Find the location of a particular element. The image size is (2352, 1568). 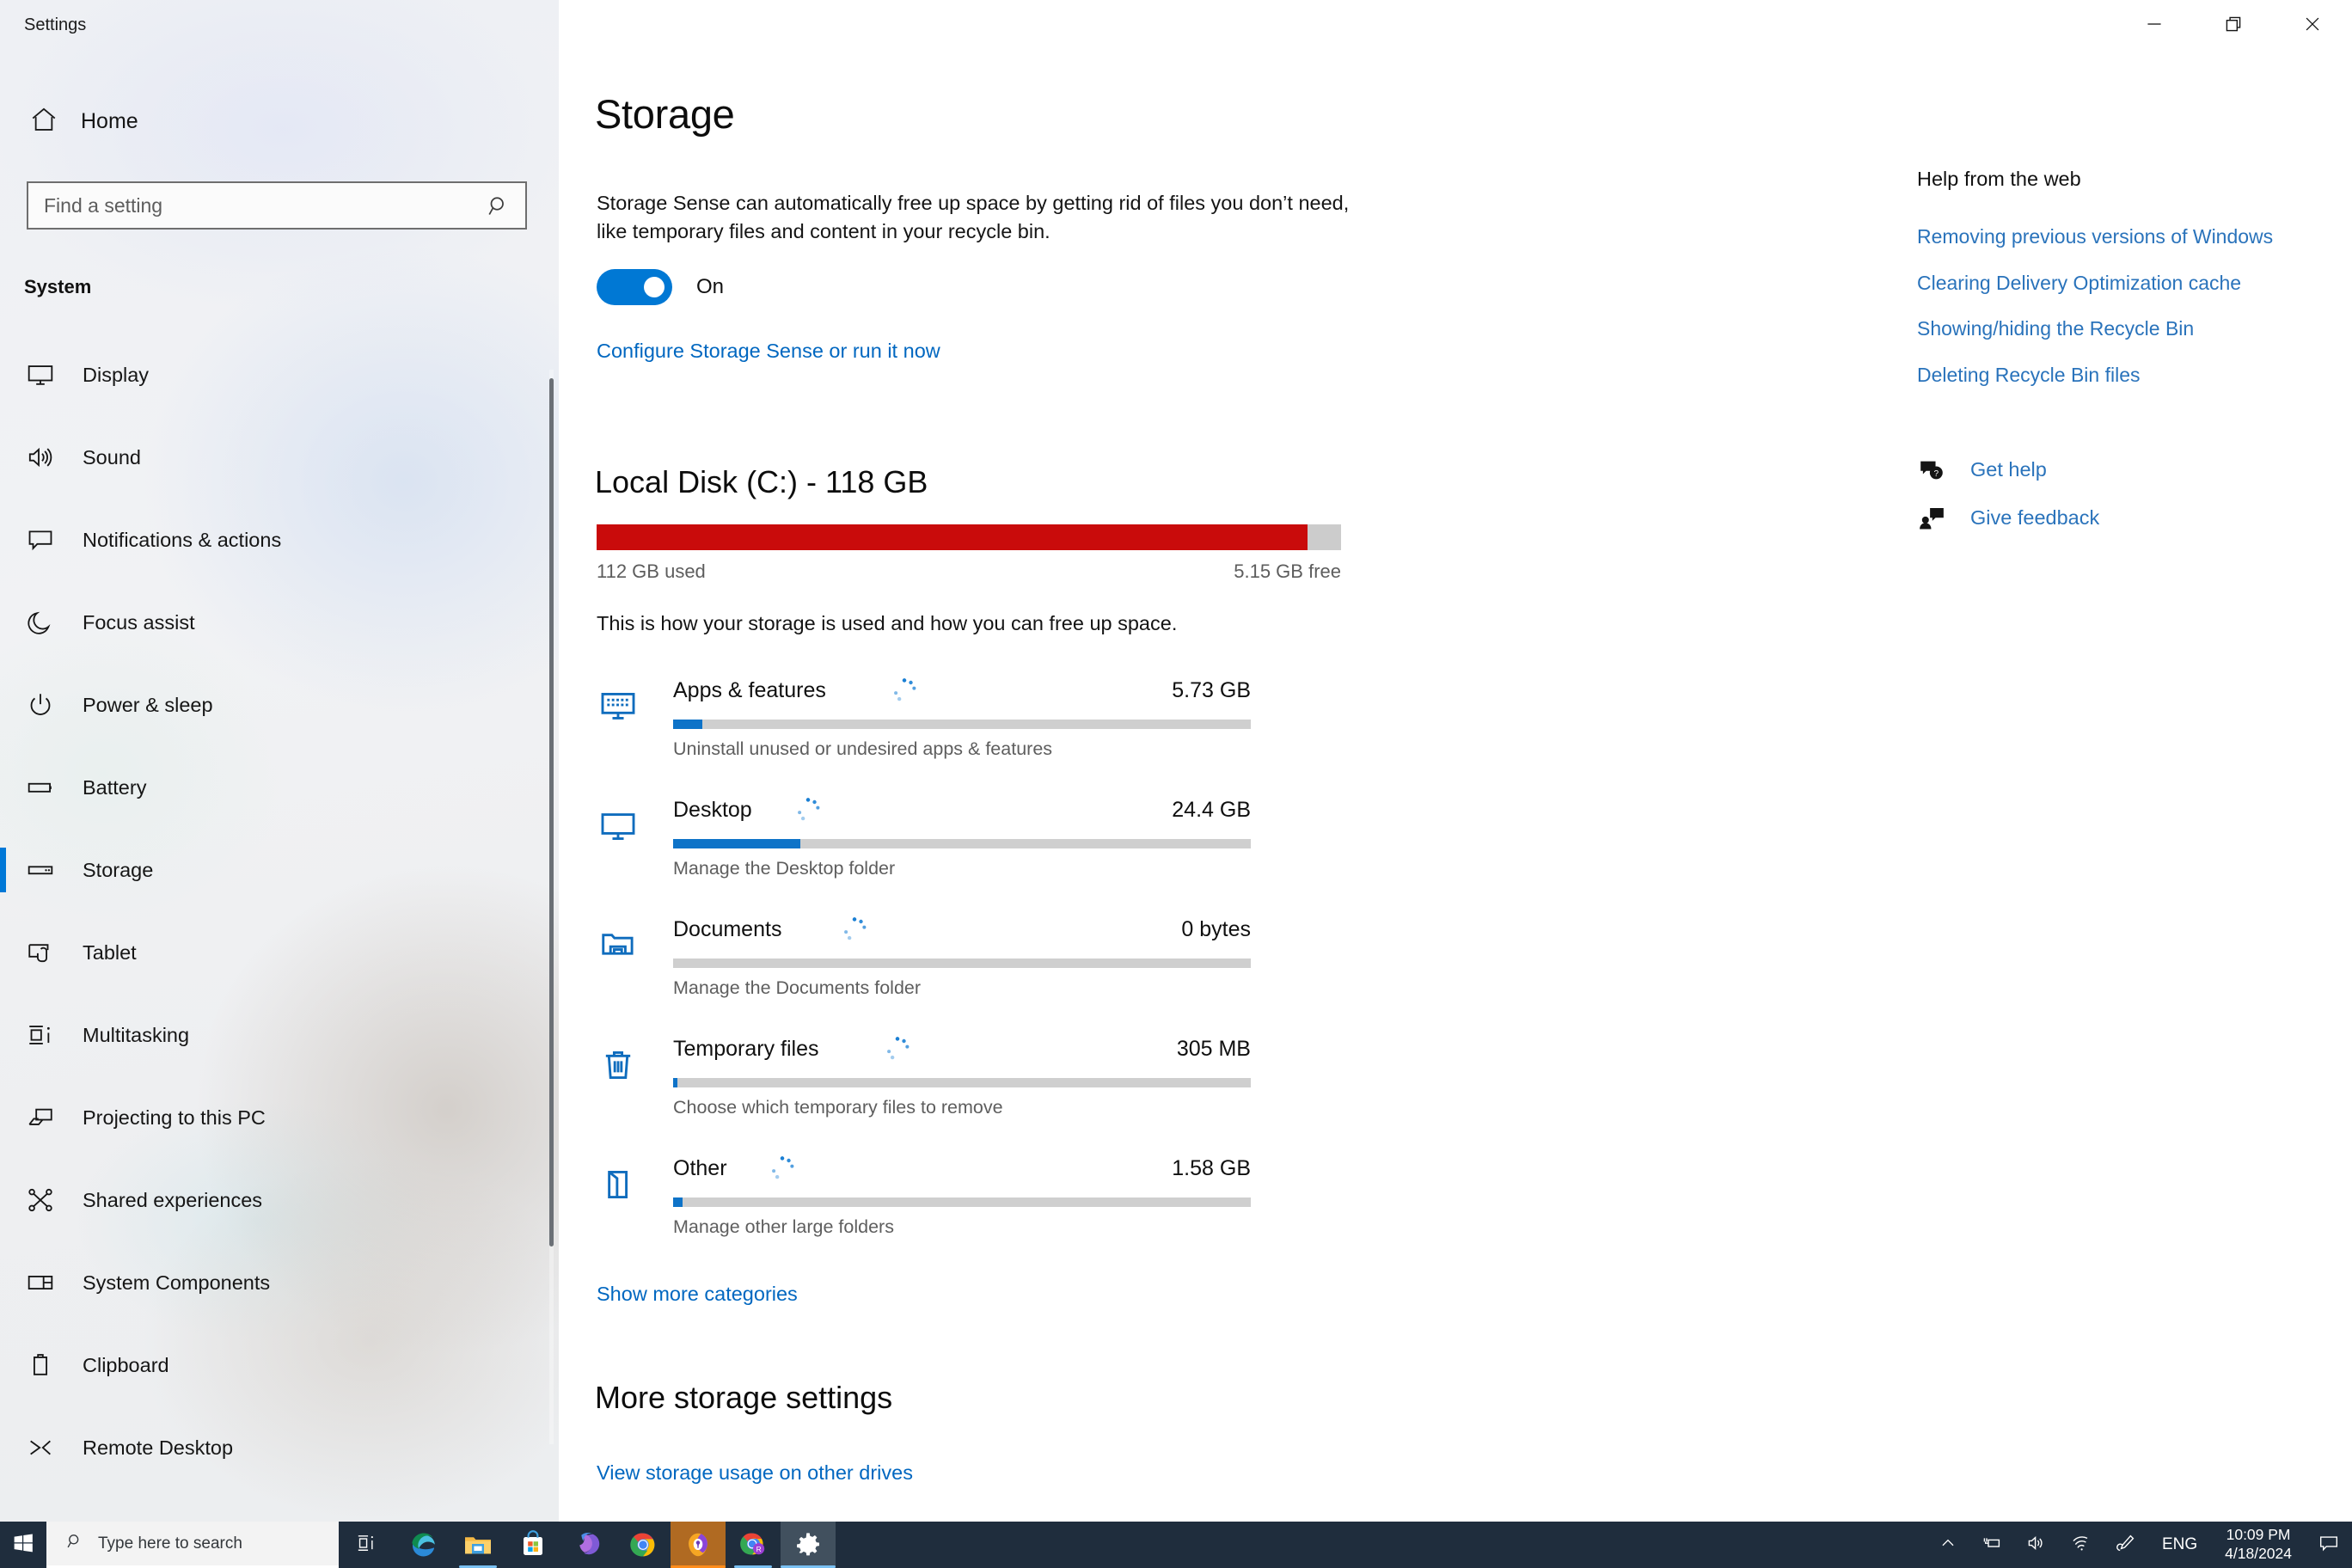

sidebar-item-label: Clipboard is located at coordinates (126, 1364).